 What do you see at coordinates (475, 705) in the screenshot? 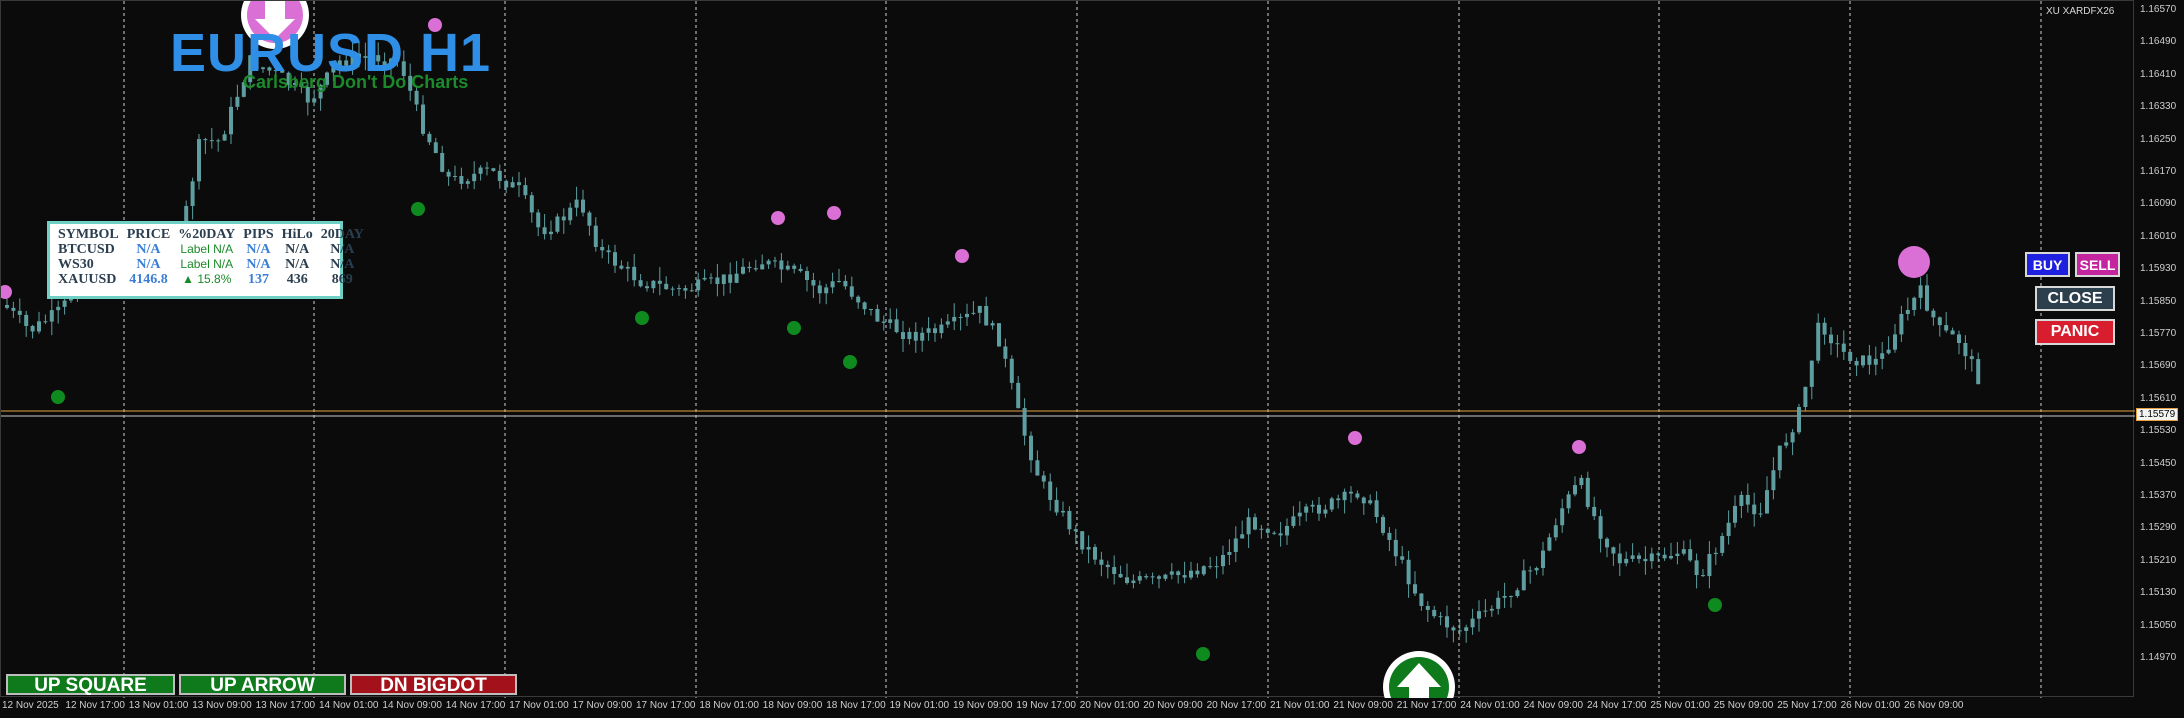
I see `time-axis-label: 14 Nov 17:00` at bounding box center [475, 705].